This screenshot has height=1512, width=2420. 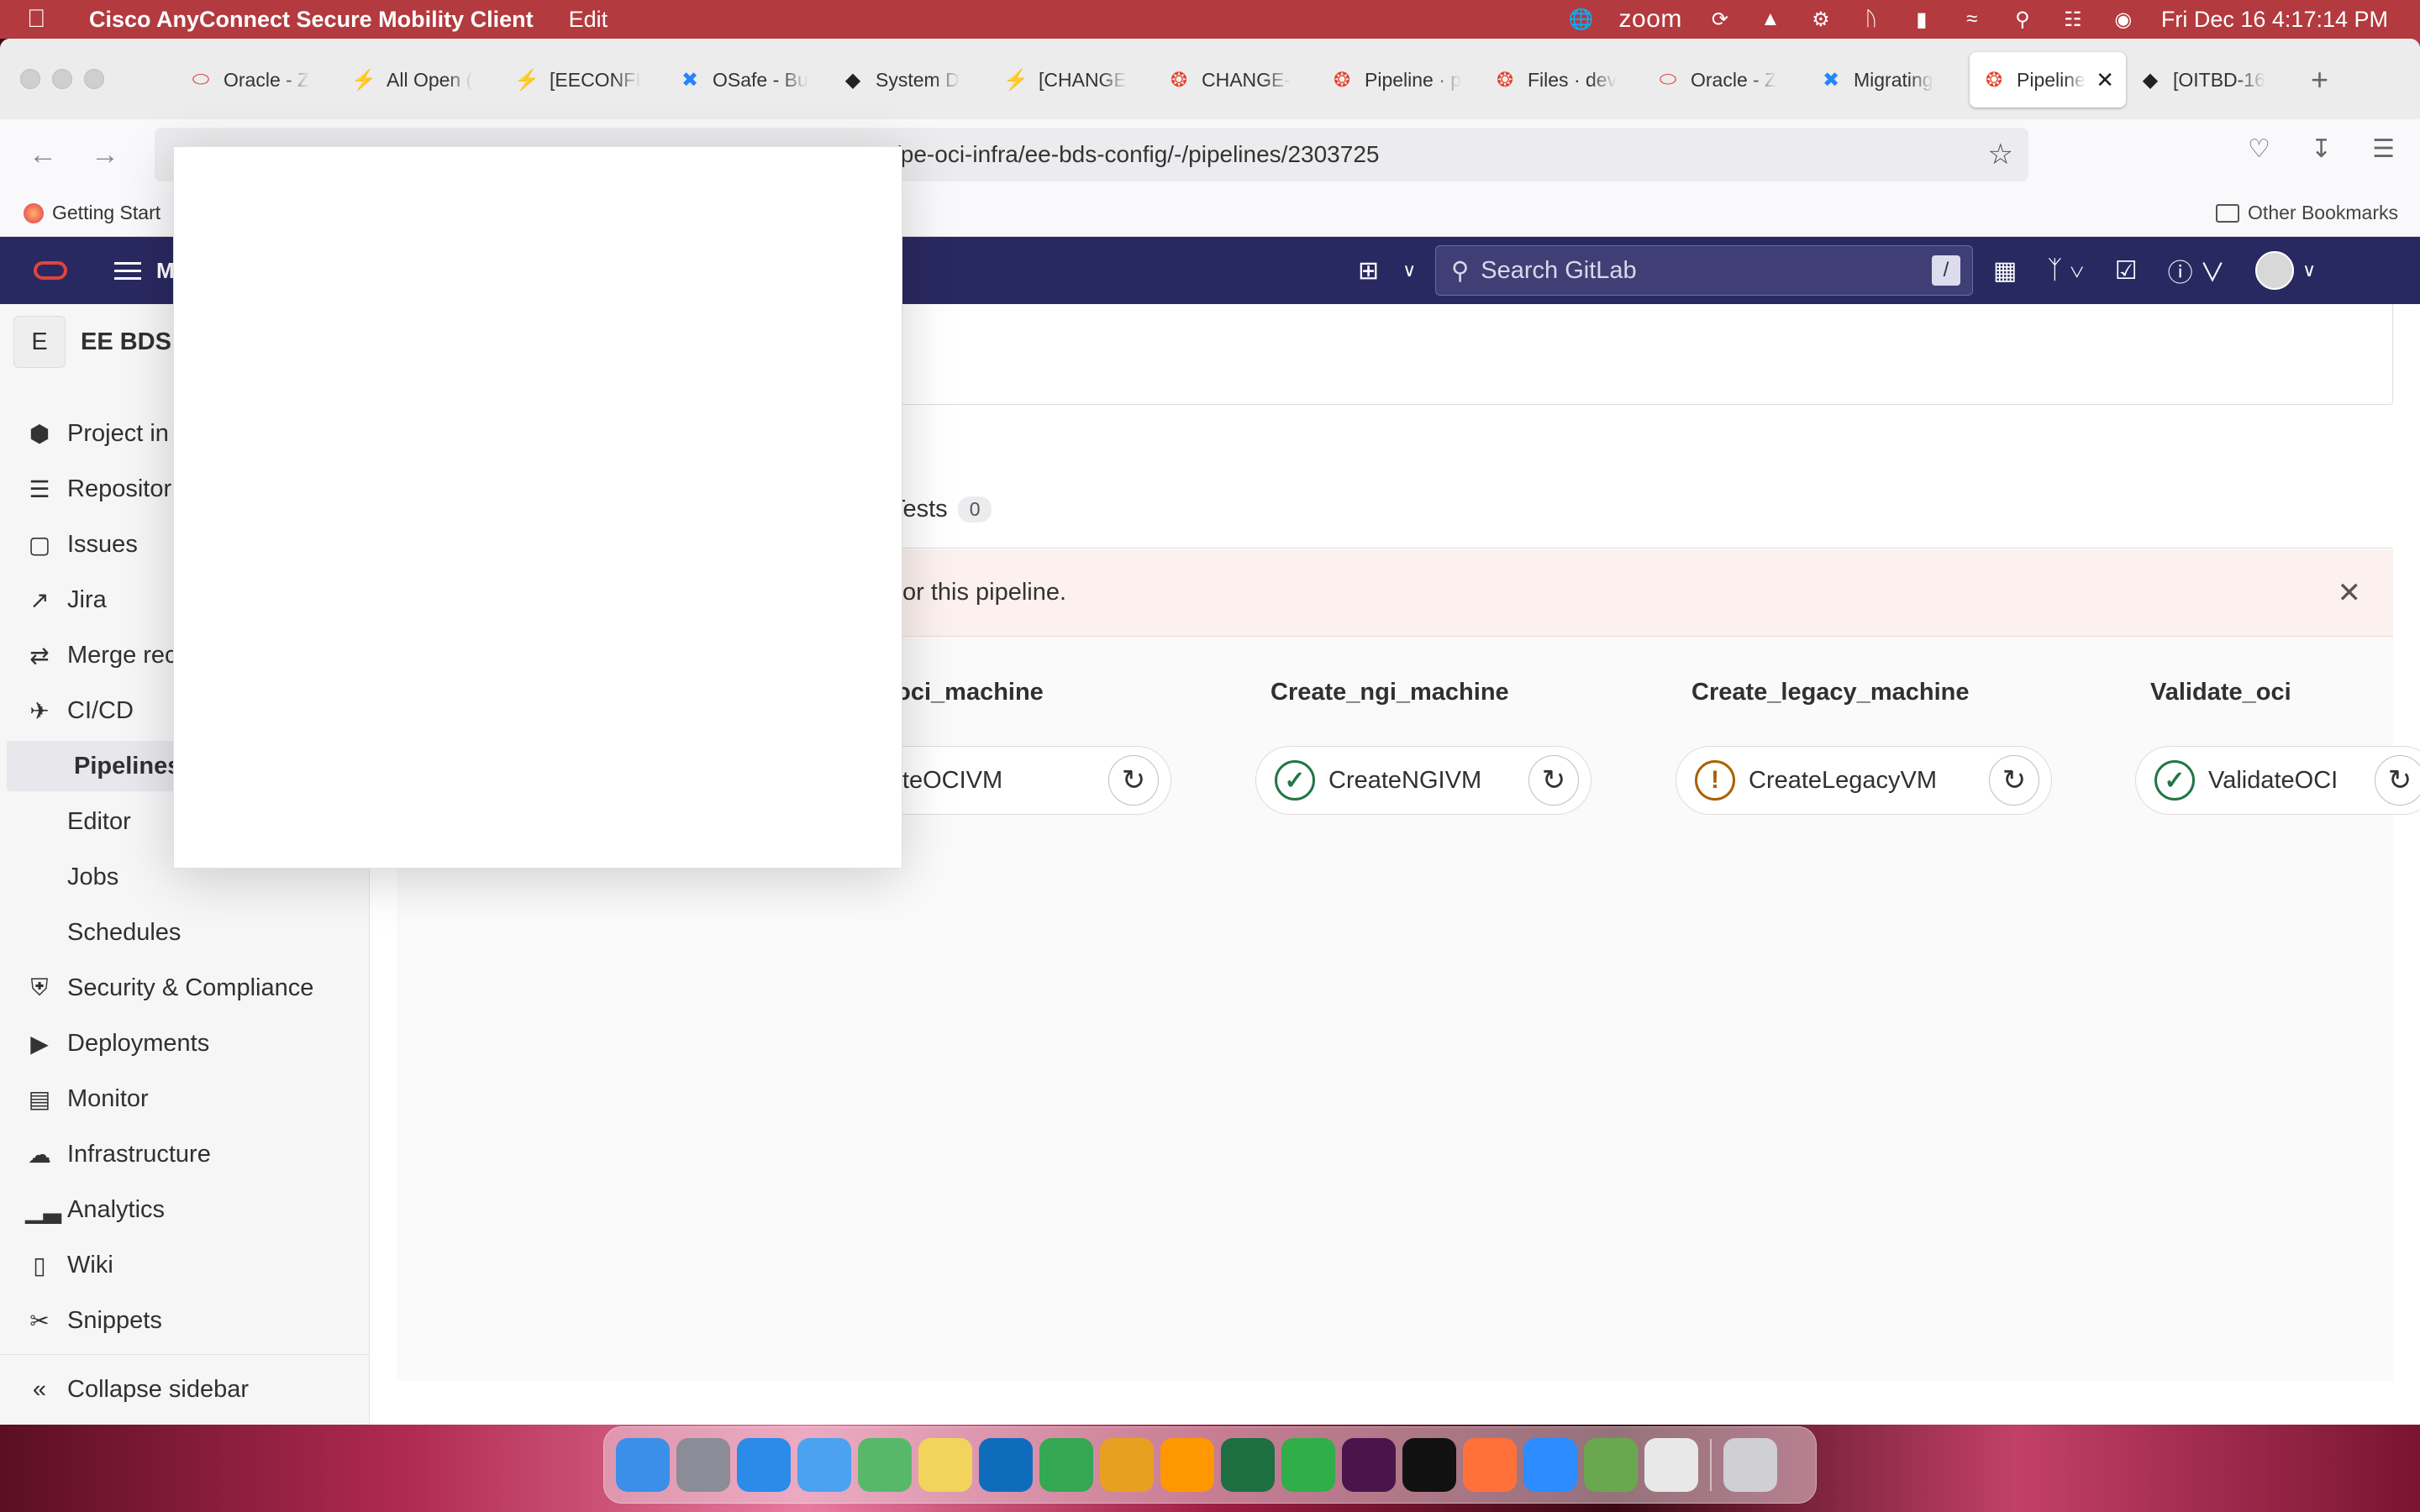 What do you see at coordinates (185, 1043) in the screenshot?
I see `sidebar-item: ▶ Deployments` at bounding box center [185, 1043].